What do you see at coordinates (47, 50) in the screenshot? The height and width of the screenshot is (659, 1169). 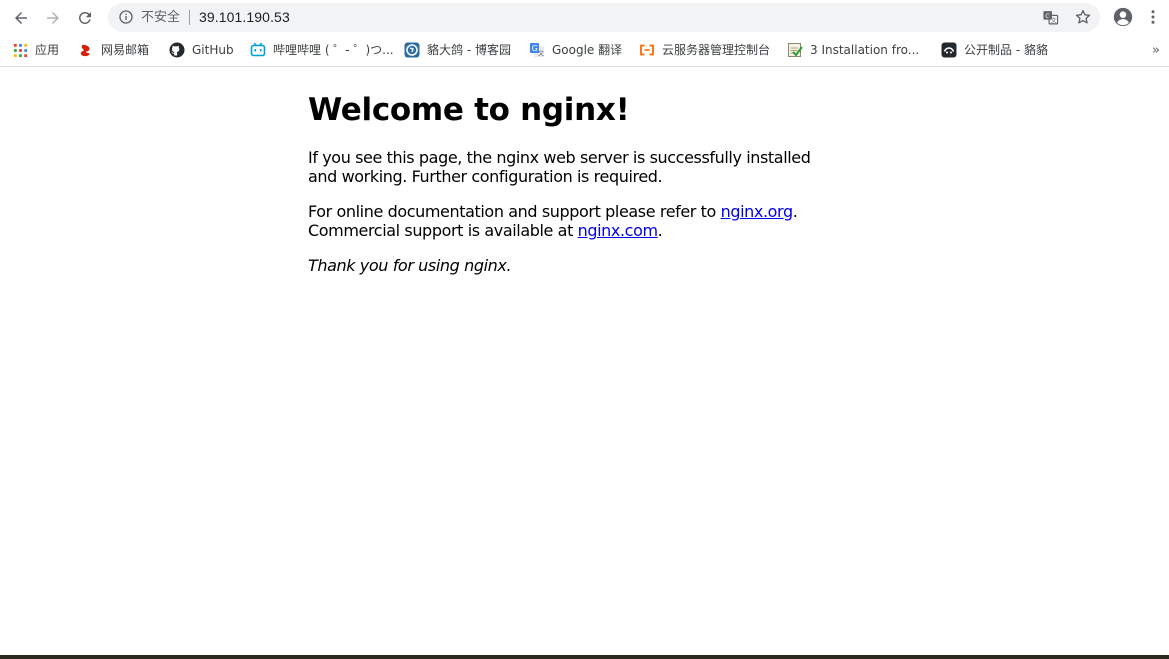 I see `bookmark-label: 应用` at bounding box center [47, 50].